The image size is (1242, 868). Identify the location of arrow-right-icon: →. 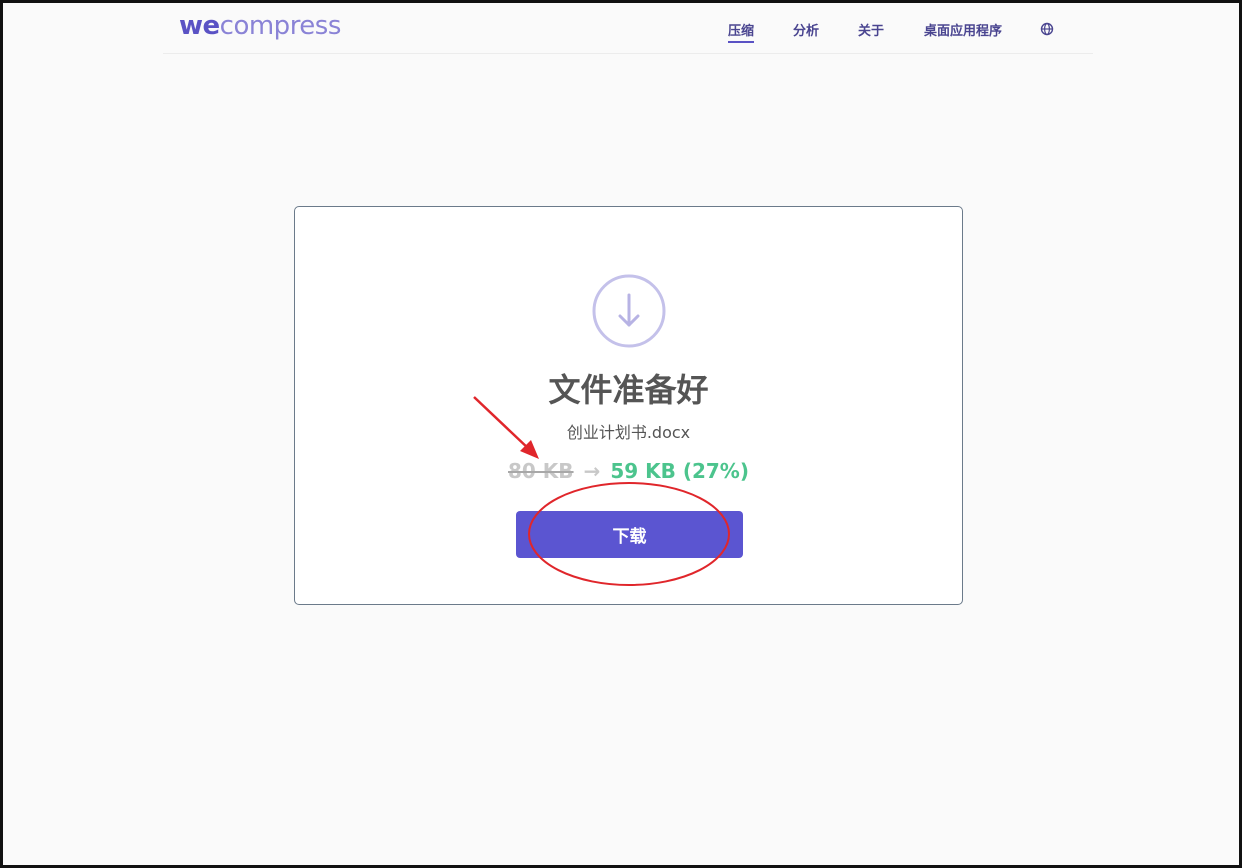
(592, 471).